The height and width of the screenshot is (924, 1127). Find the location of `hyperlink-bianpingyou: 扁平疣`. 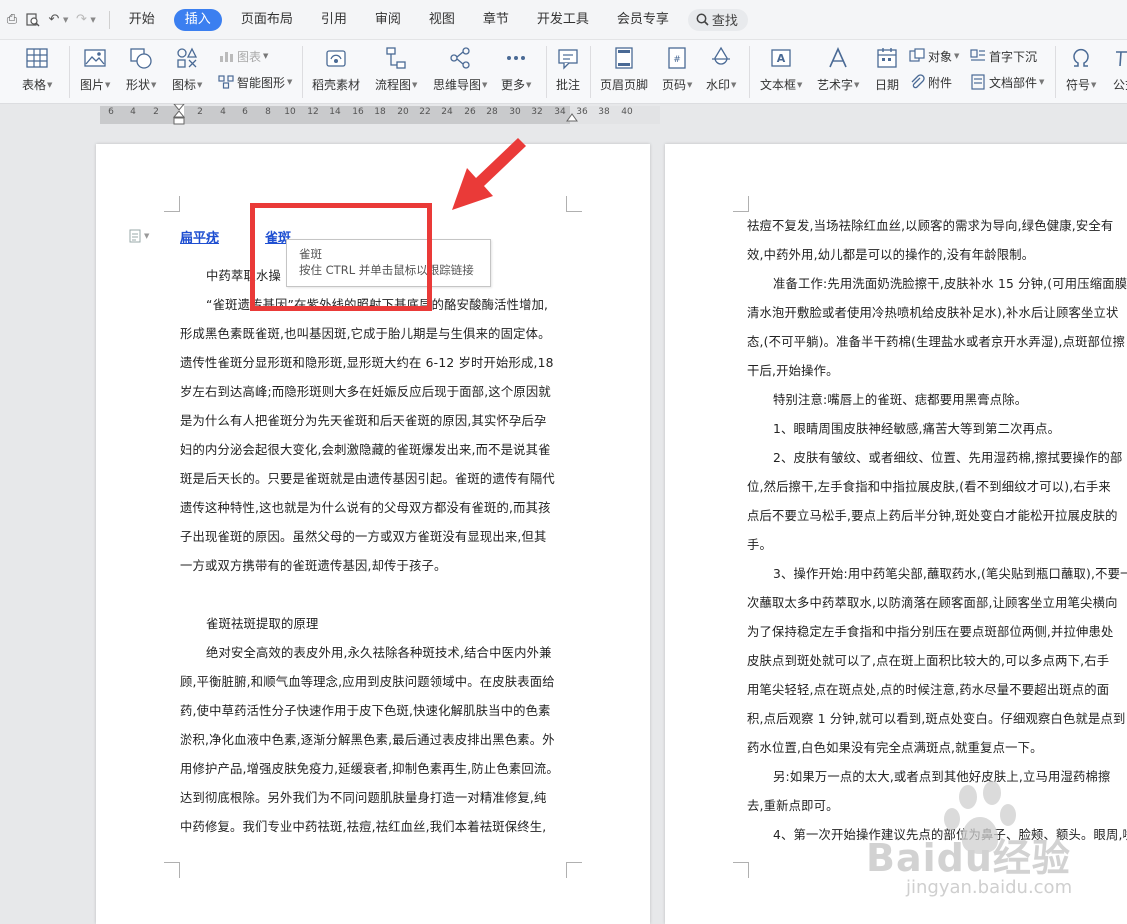

hyperlink-bianpingyou: 扁平疣 is located at coordinates (199, 236).